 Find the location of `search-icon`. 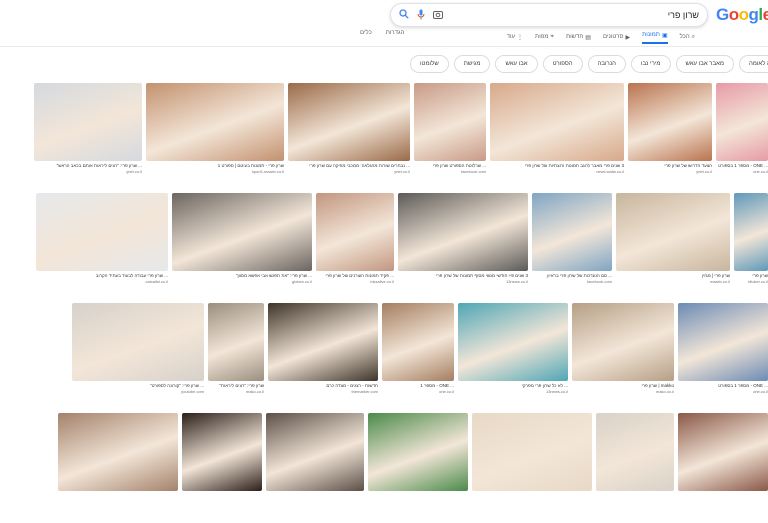

search-icon is located at coordinates (404, 14).